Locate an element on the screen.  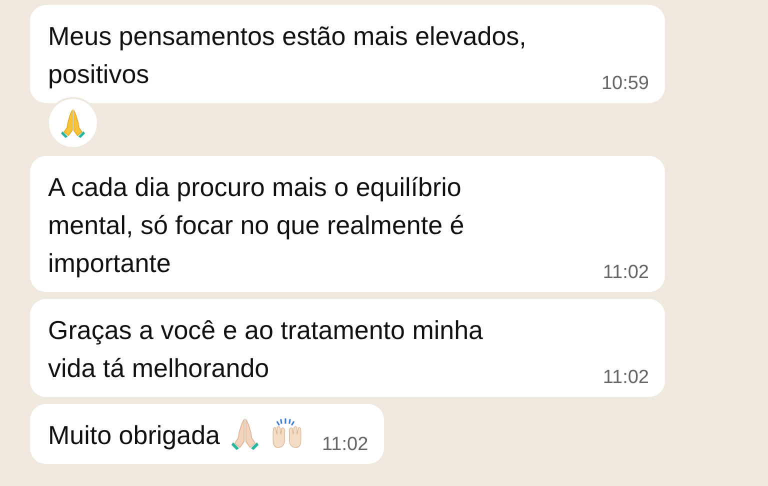
message-time: 10:59 is located at coordinates (625, 84).